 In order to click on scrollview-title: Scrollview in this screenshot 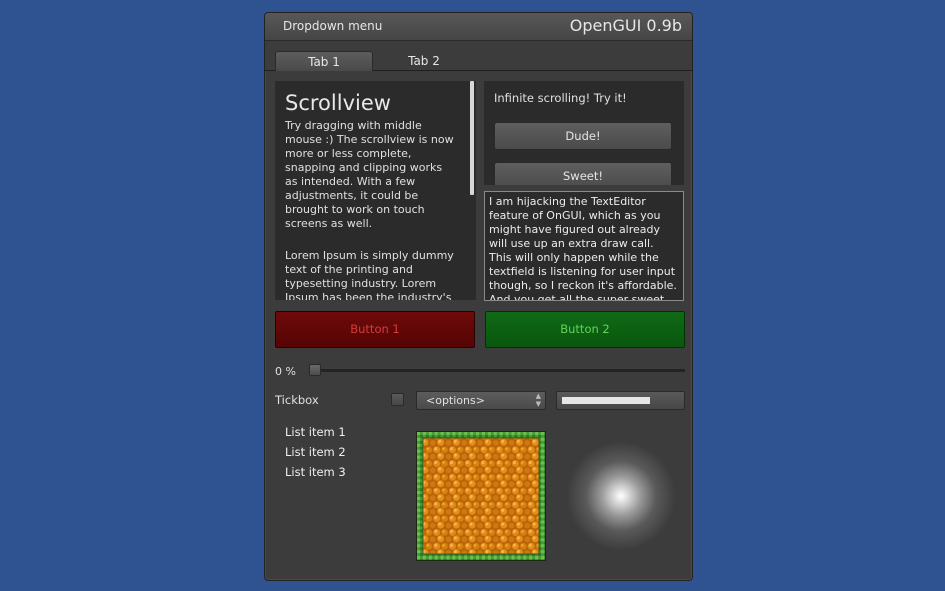, I will do `click(338, 103)`.